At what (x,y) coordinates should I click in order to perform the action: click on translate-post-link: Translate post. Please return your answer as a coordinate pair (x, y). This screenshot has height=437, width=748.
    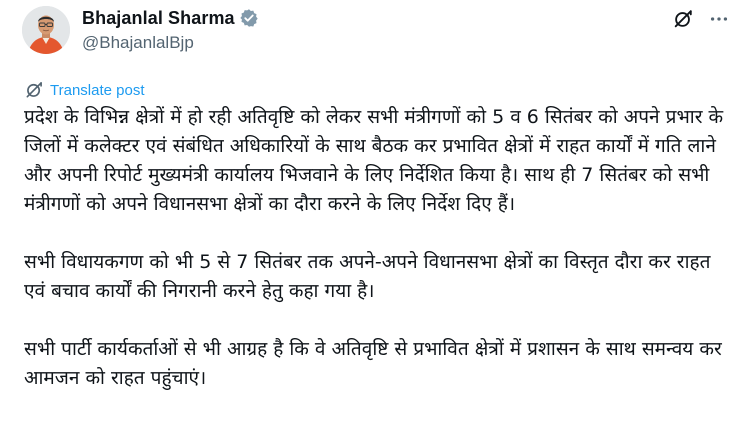
    Looking at the image, I should click on (84, 90).